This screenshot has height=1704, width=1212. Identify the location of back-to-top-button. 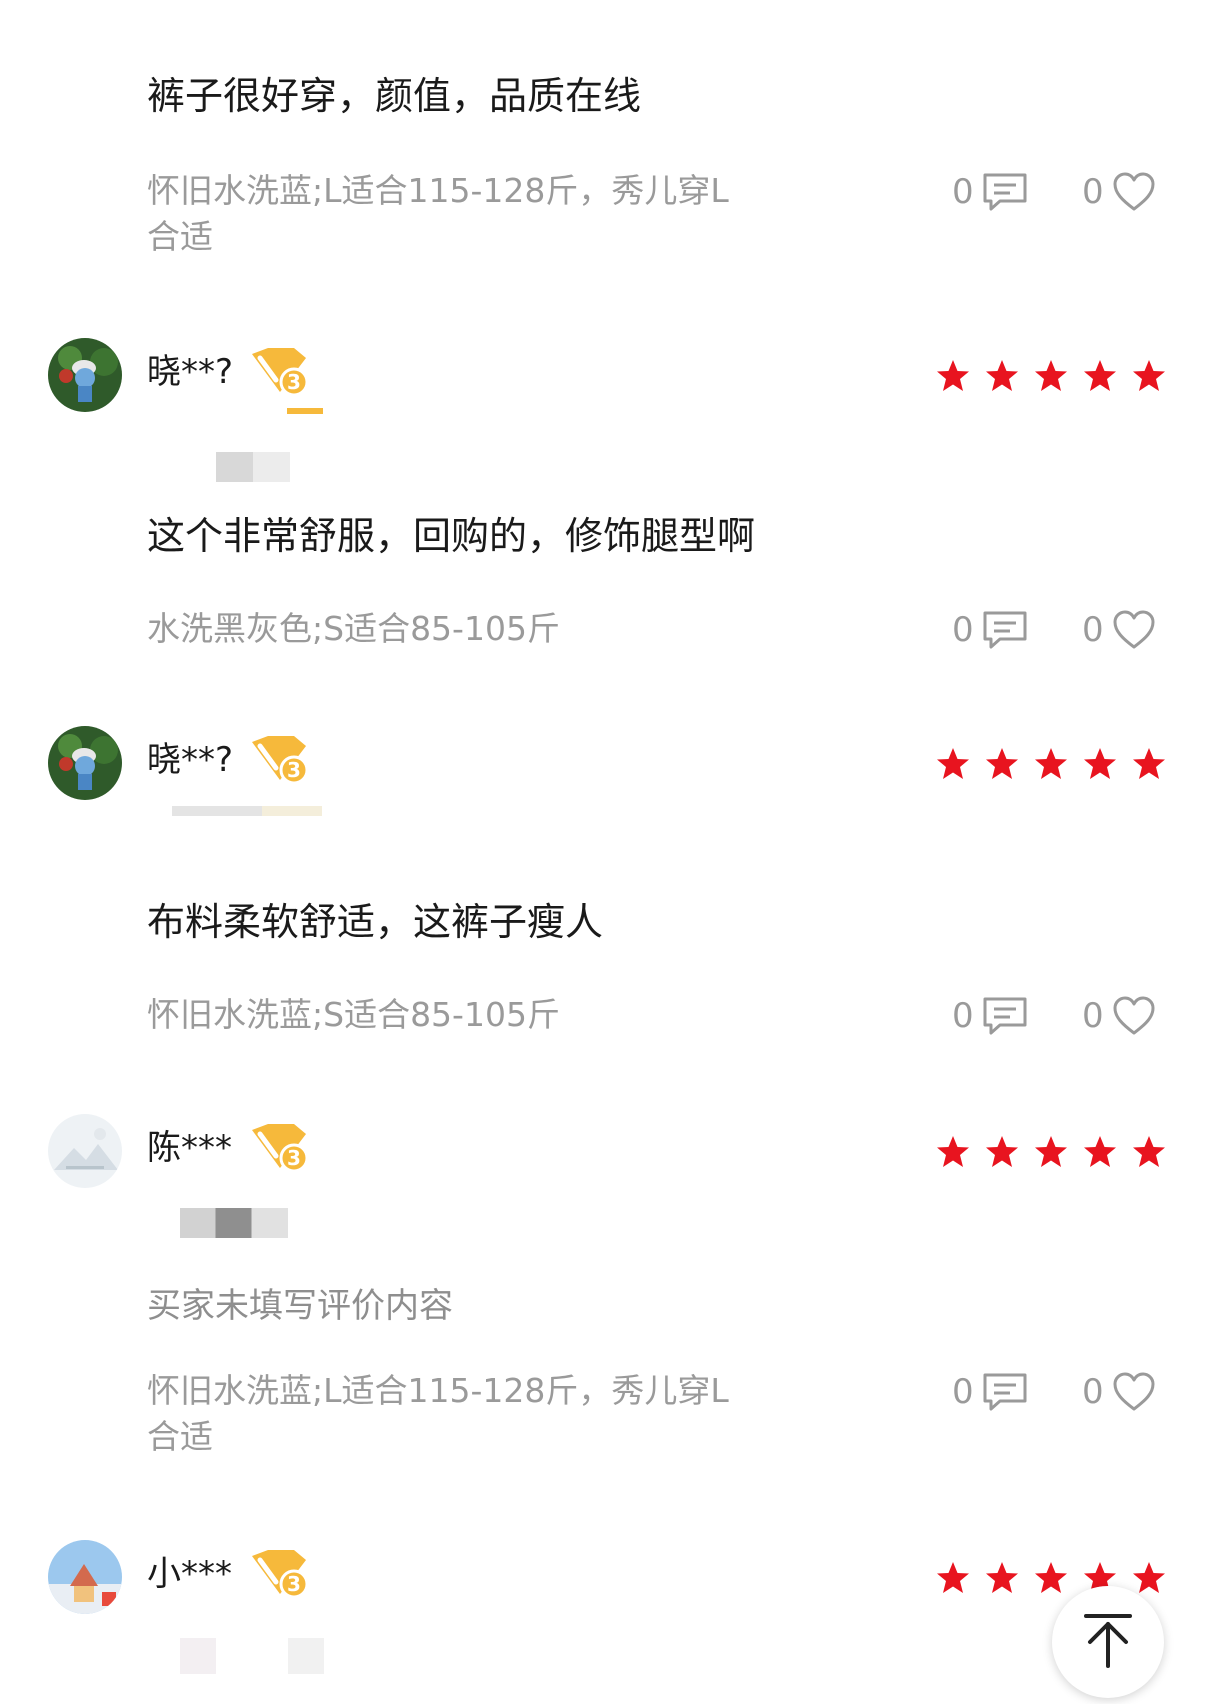
(1108, 1642).